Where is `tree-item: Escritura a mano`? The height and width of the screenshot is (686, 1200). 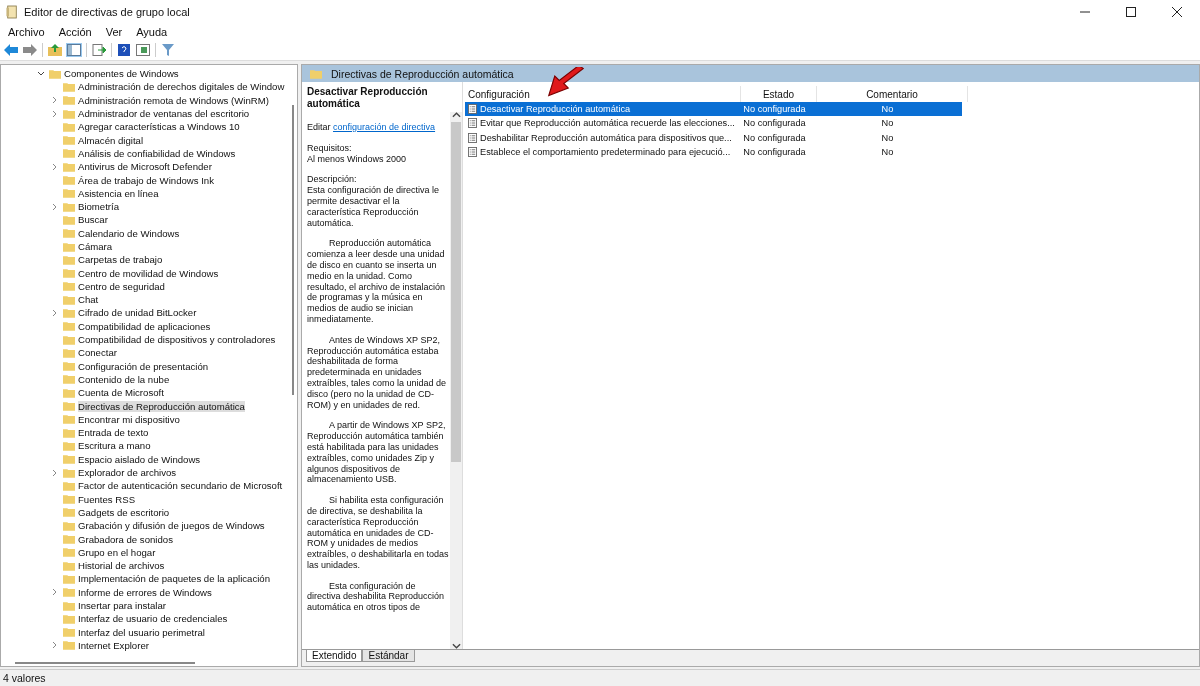
tree-item: Escritura a mano is located at coordinates (149, 446).